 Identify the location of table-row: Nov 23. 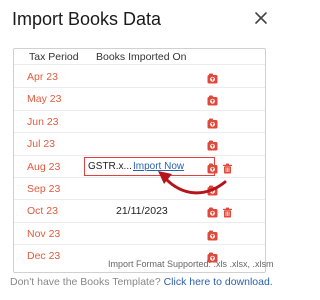
(139, 234).